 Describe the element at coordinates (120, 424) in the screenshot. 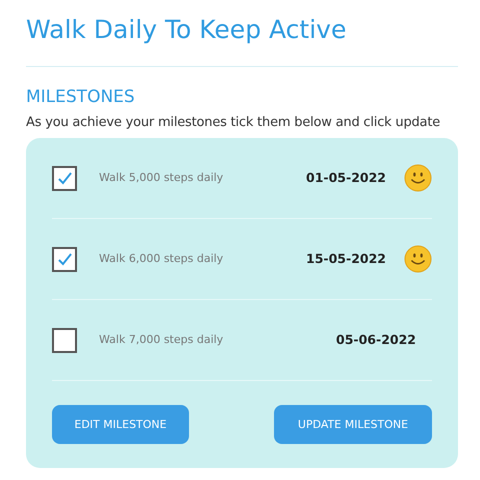

I see `edit-button: EDIT MILESTONE` at that location.